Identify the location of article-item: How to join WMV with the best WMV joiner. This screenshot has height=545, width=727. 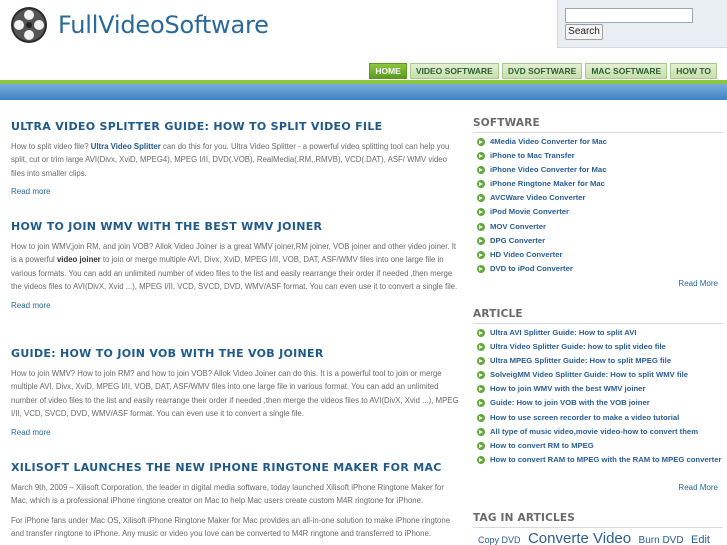
(598, 389).